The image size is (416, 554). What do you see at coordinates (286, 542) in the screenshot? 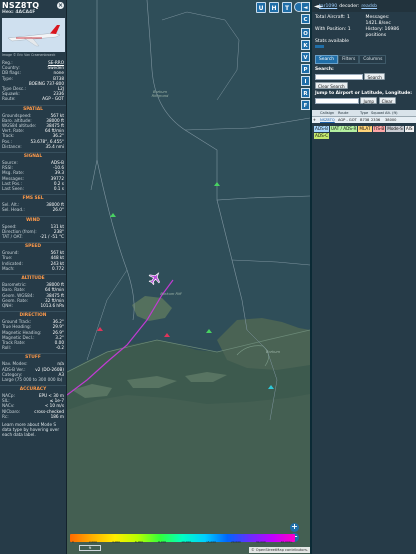
I see `scale-tick-label: 40,000+` at bounding box center [286, 542].